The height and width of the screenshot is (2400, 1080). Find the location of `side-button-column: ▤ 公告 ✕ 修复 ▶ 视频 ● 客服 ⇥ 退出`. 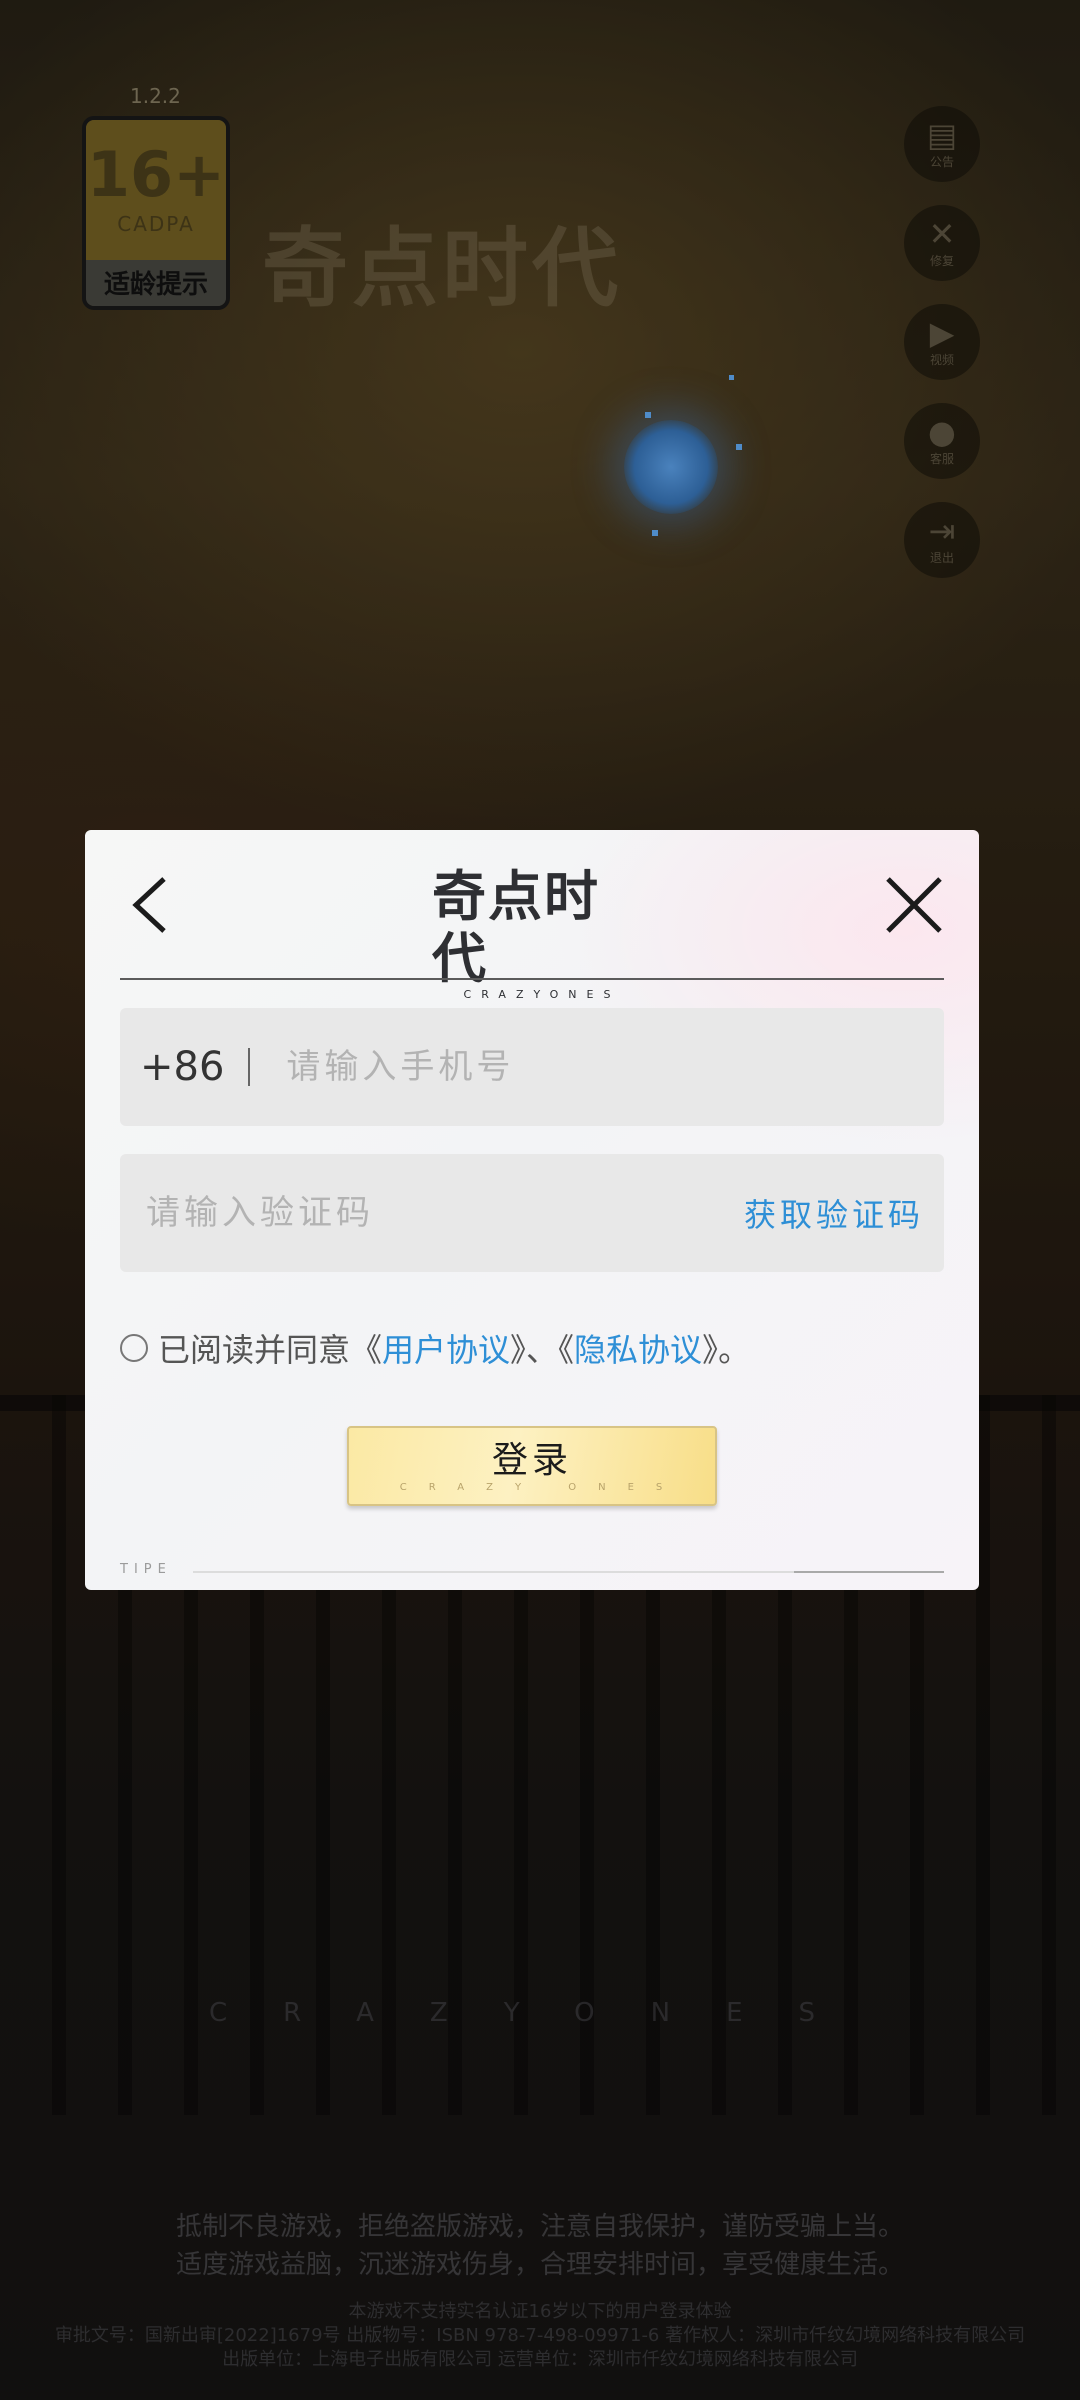

side-button-column: ▤ 公告 ✕ 修复 ▶ 视频 ● 客服 ⇥ 退出 is located at coordinates (942, 353).